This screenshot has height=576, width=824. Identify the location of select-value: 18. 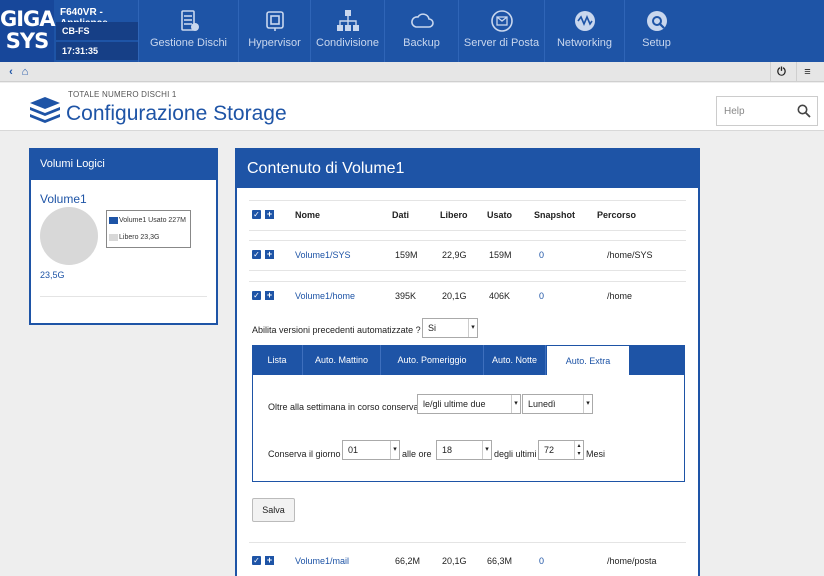
(447, 450).